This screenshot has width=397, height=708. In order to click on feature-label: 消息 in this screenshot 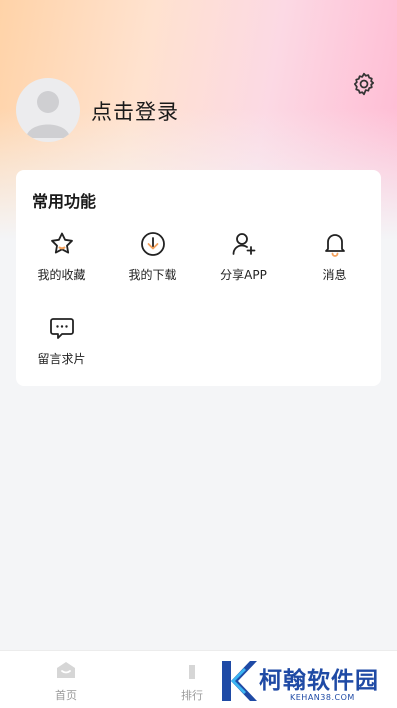, I will do `click(334, 275)`.